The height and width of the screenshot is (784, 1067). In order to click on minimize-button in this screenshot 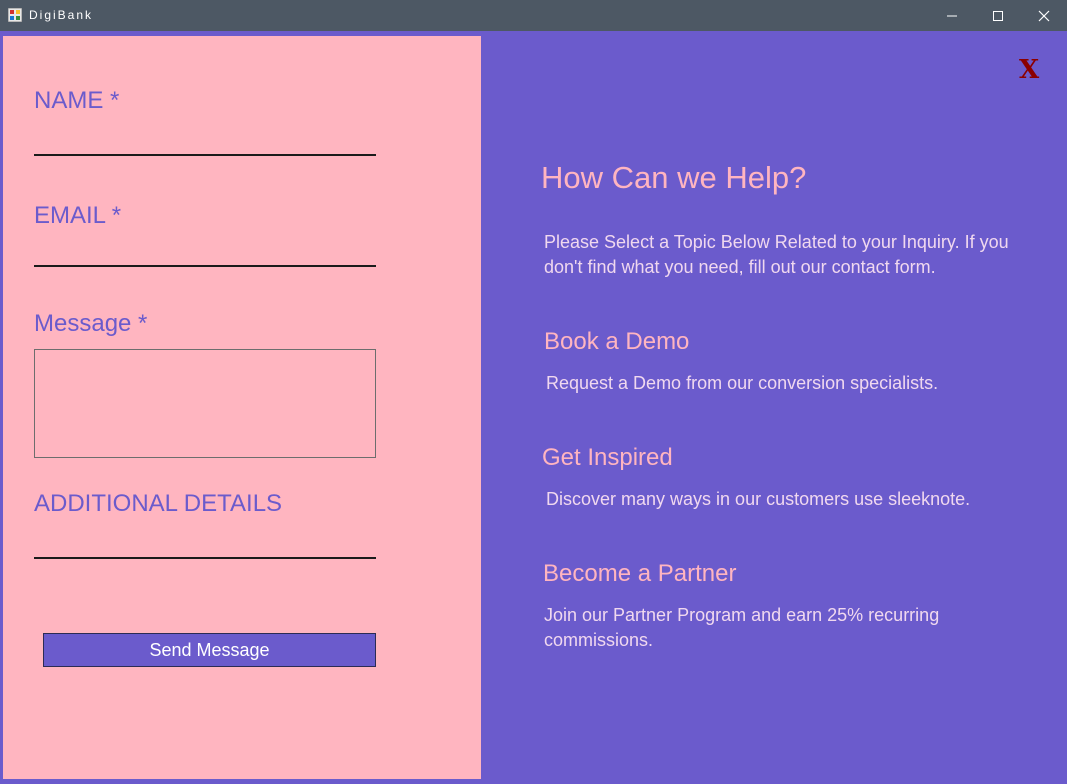, I will do `click(952, 15)`.